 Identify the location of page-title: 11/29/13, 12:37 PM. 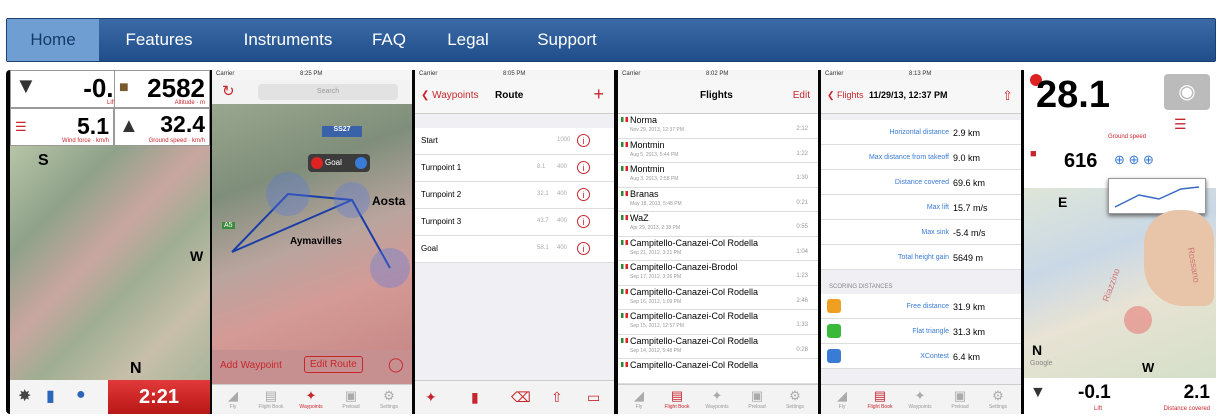
(908, 95).